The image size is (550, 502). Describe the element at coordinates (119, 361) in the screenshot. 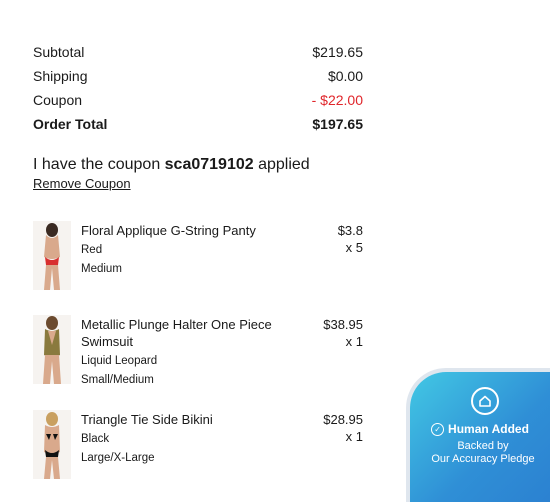

I see `item-color: Liquid Leopard` at that location.